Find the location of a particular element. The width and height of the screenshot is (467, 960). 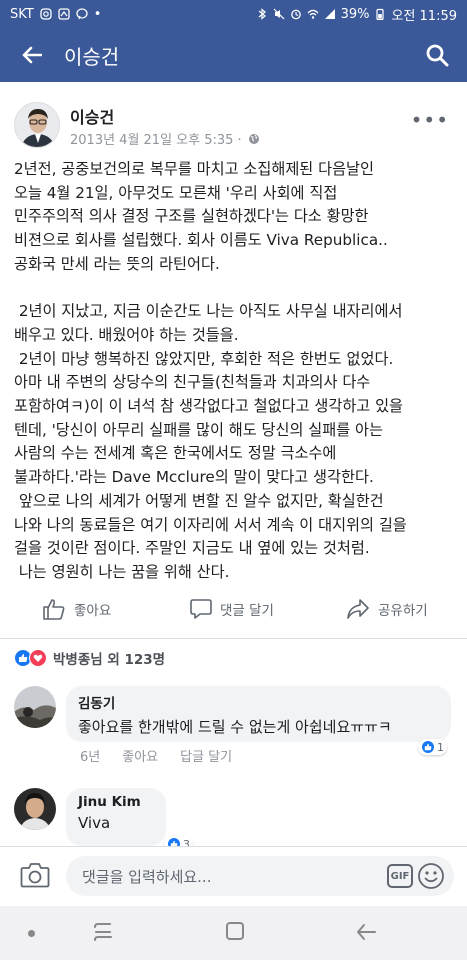

page-title: 이승건 is located at coordinates (92, 56).